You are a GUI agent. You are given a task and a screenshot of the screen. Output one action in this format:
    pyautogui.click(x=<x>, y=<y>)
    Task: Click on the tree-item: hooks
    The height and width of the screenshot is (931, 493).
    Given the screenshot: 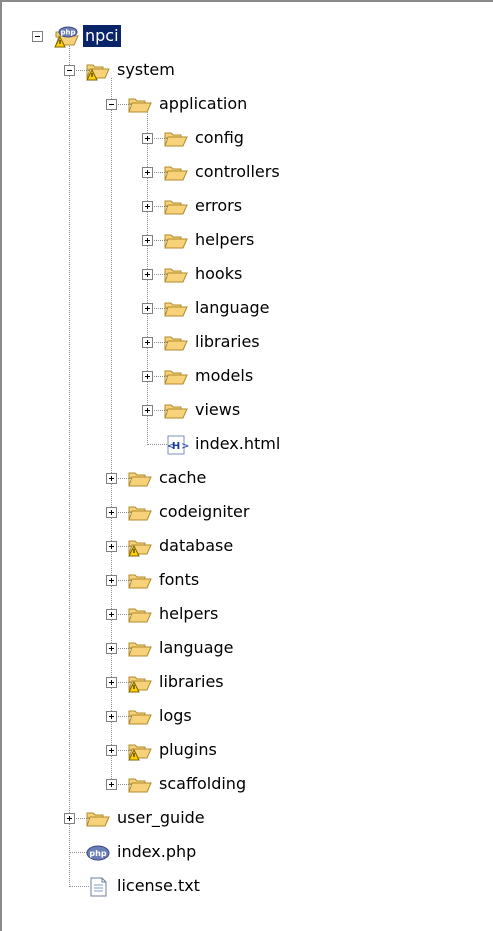 What is the action you would take?
    pyautogui.click(x=242, y=275)
    